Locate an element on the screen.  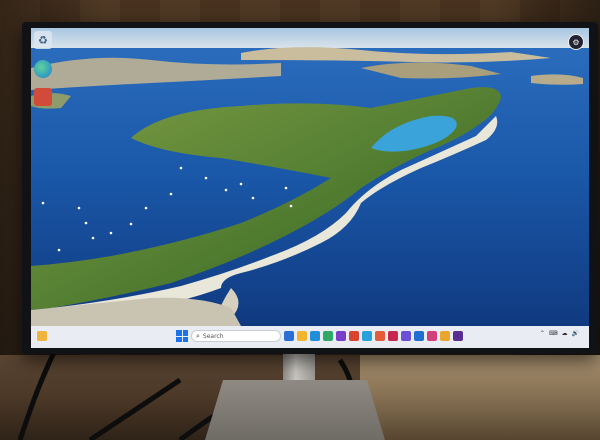
start-button is located at coordinates (182, 336).